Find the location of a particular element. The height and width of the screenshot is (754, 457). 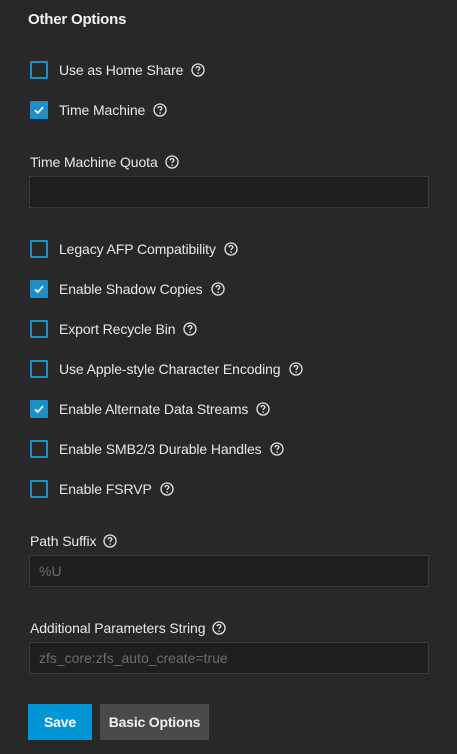

section-title: Other Options is located at coordinates (77, 19).